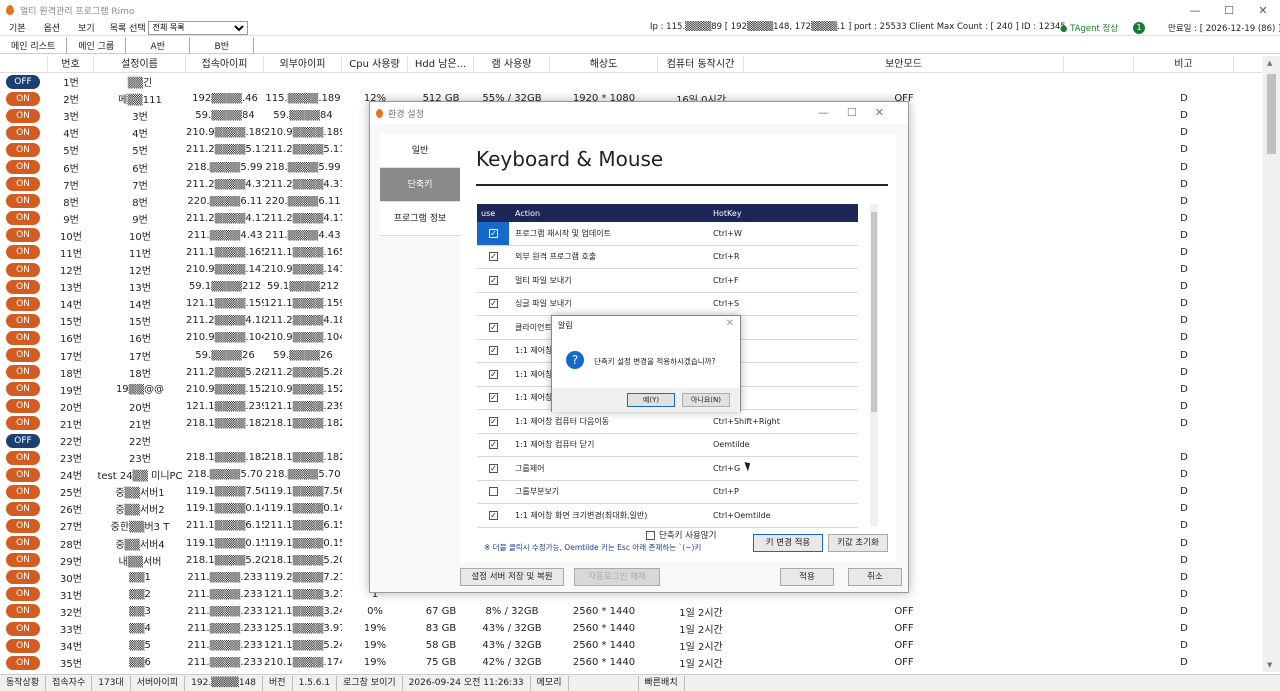 This screenshot has width=1280, height=691. What do you see at coordinates (303, 64) in the screenshot?
I see `grid-col-header: 외부아이피` at bounding box center [303, 64].